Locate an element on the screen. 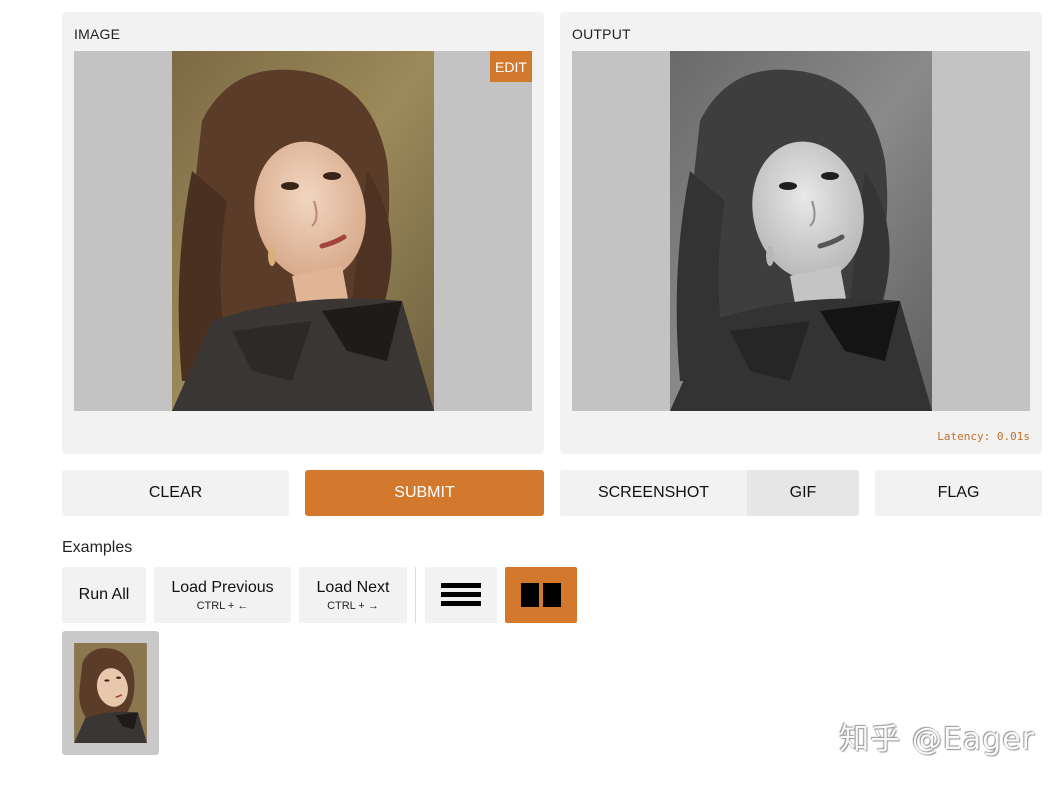  watermark: 知乎 @Eager is located at coordinates (937, 739).